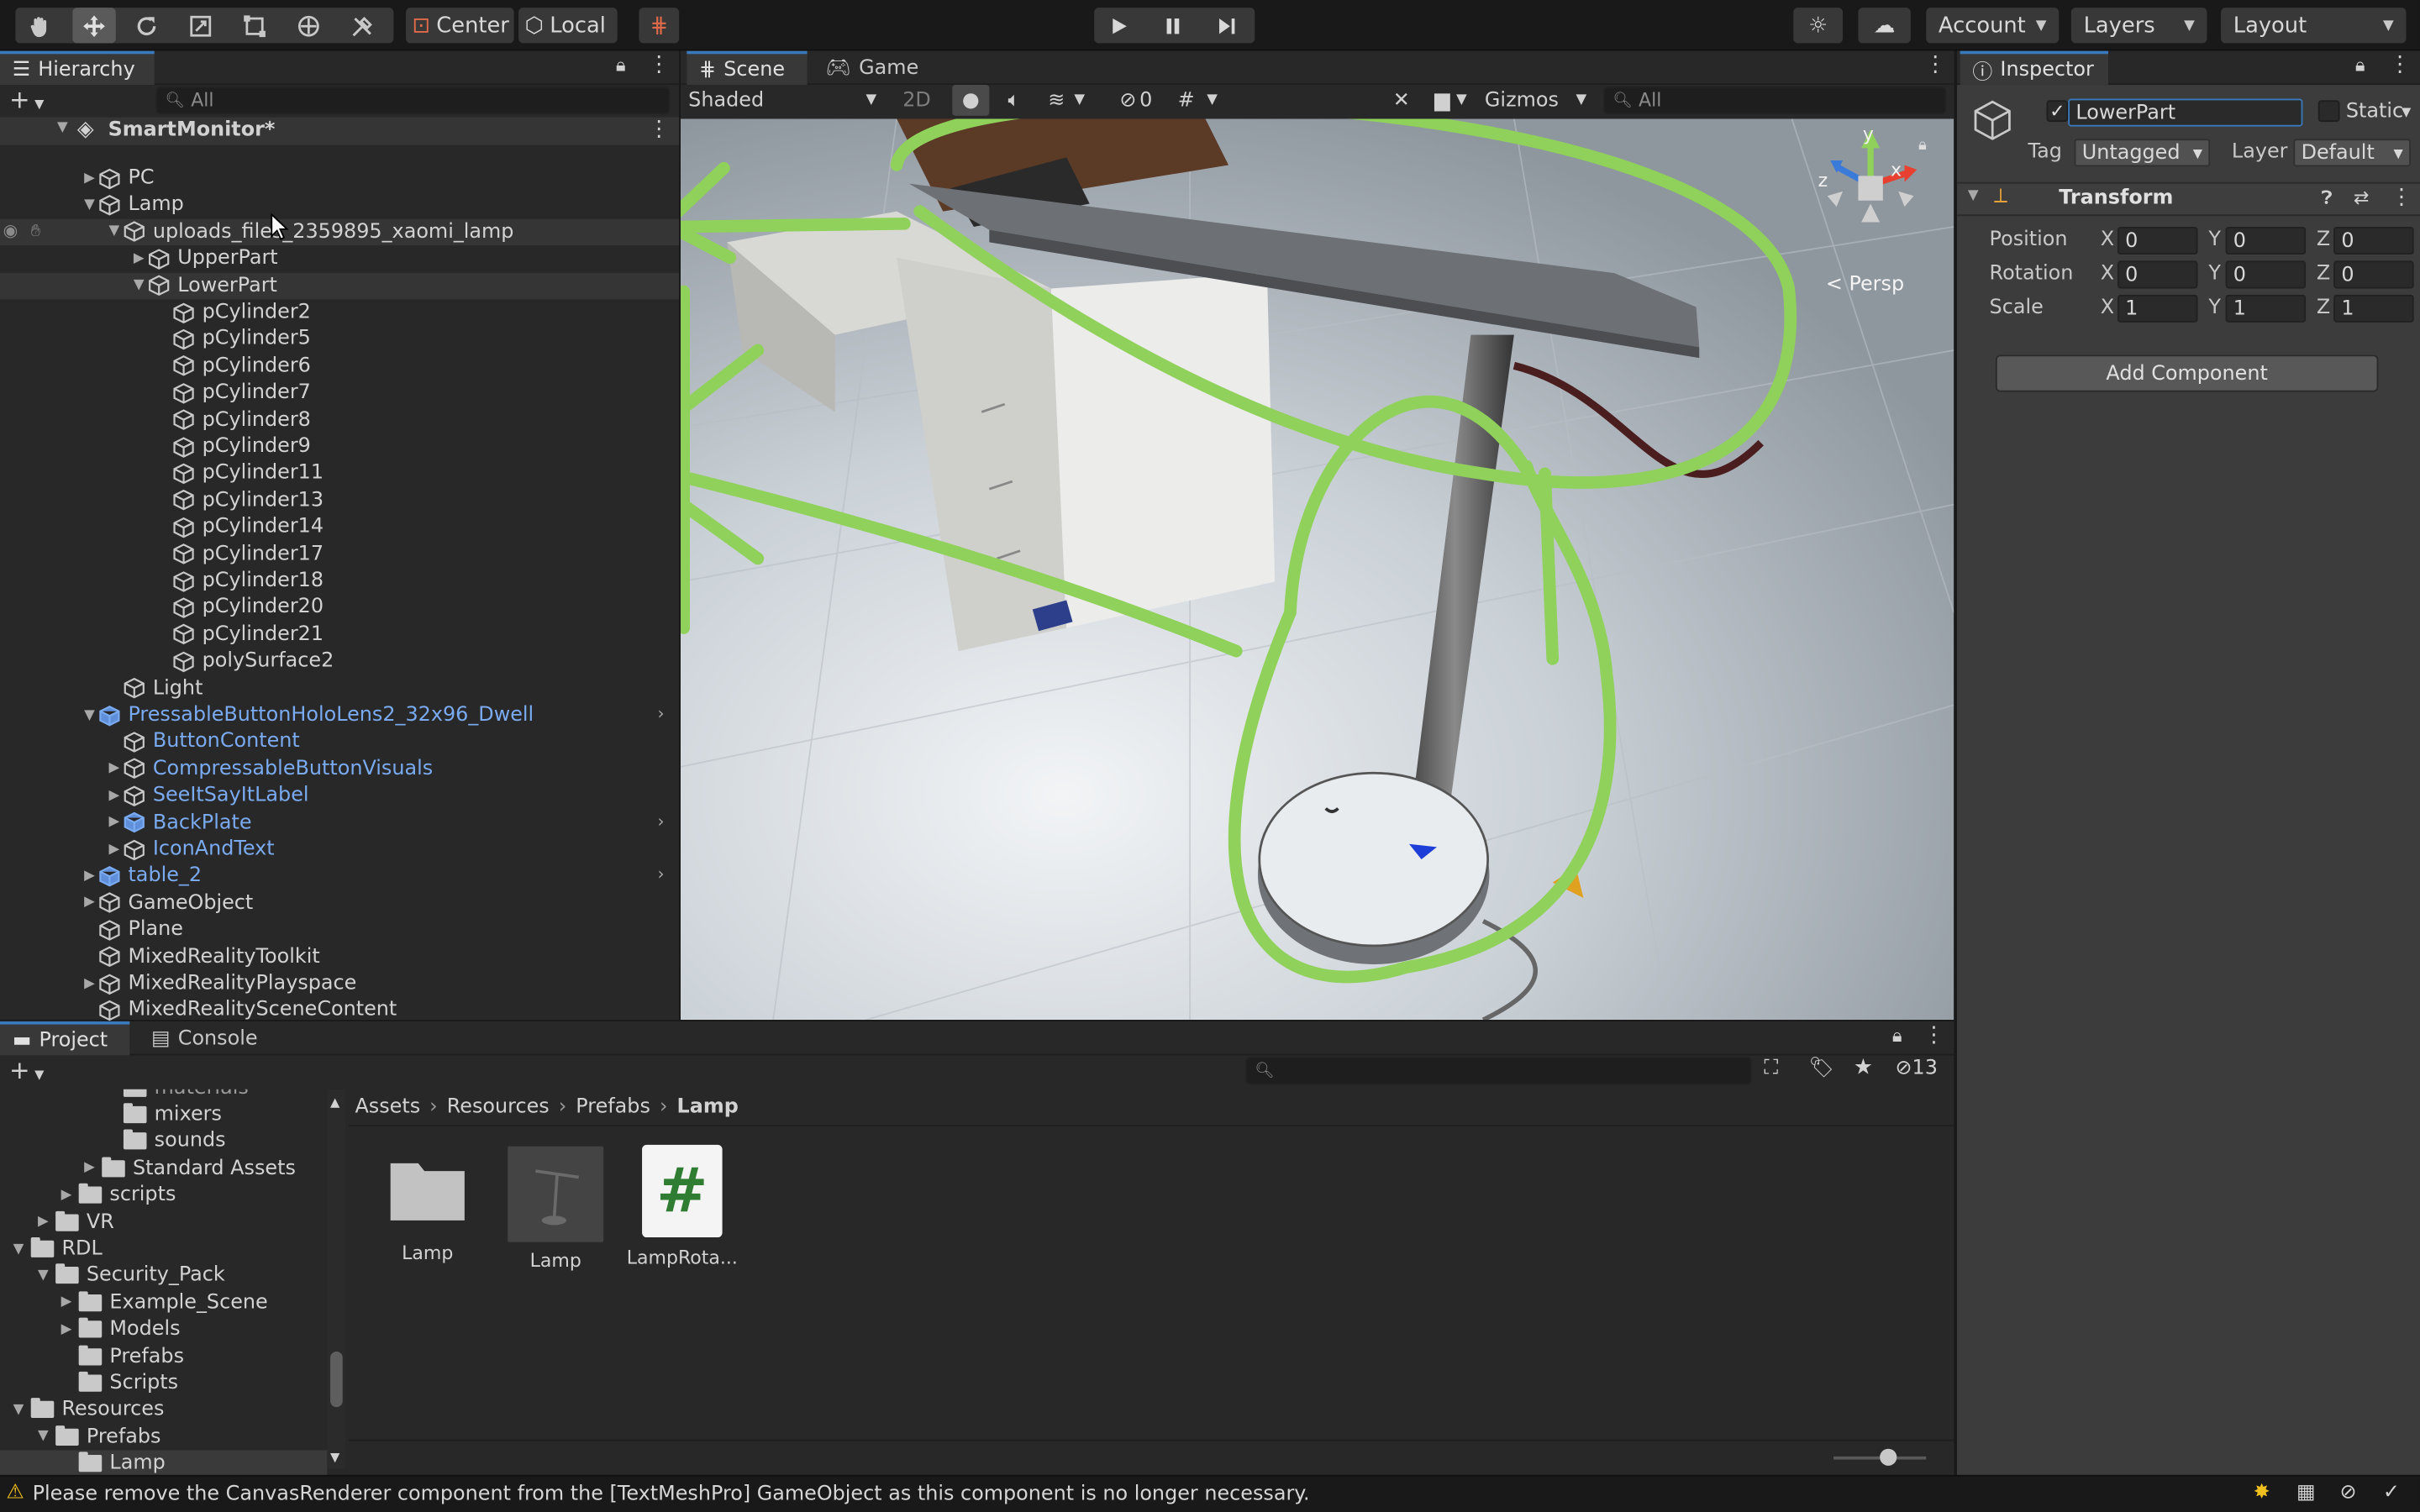  I want to click on projection-mode-label: < Persp, so click(1865, 285).